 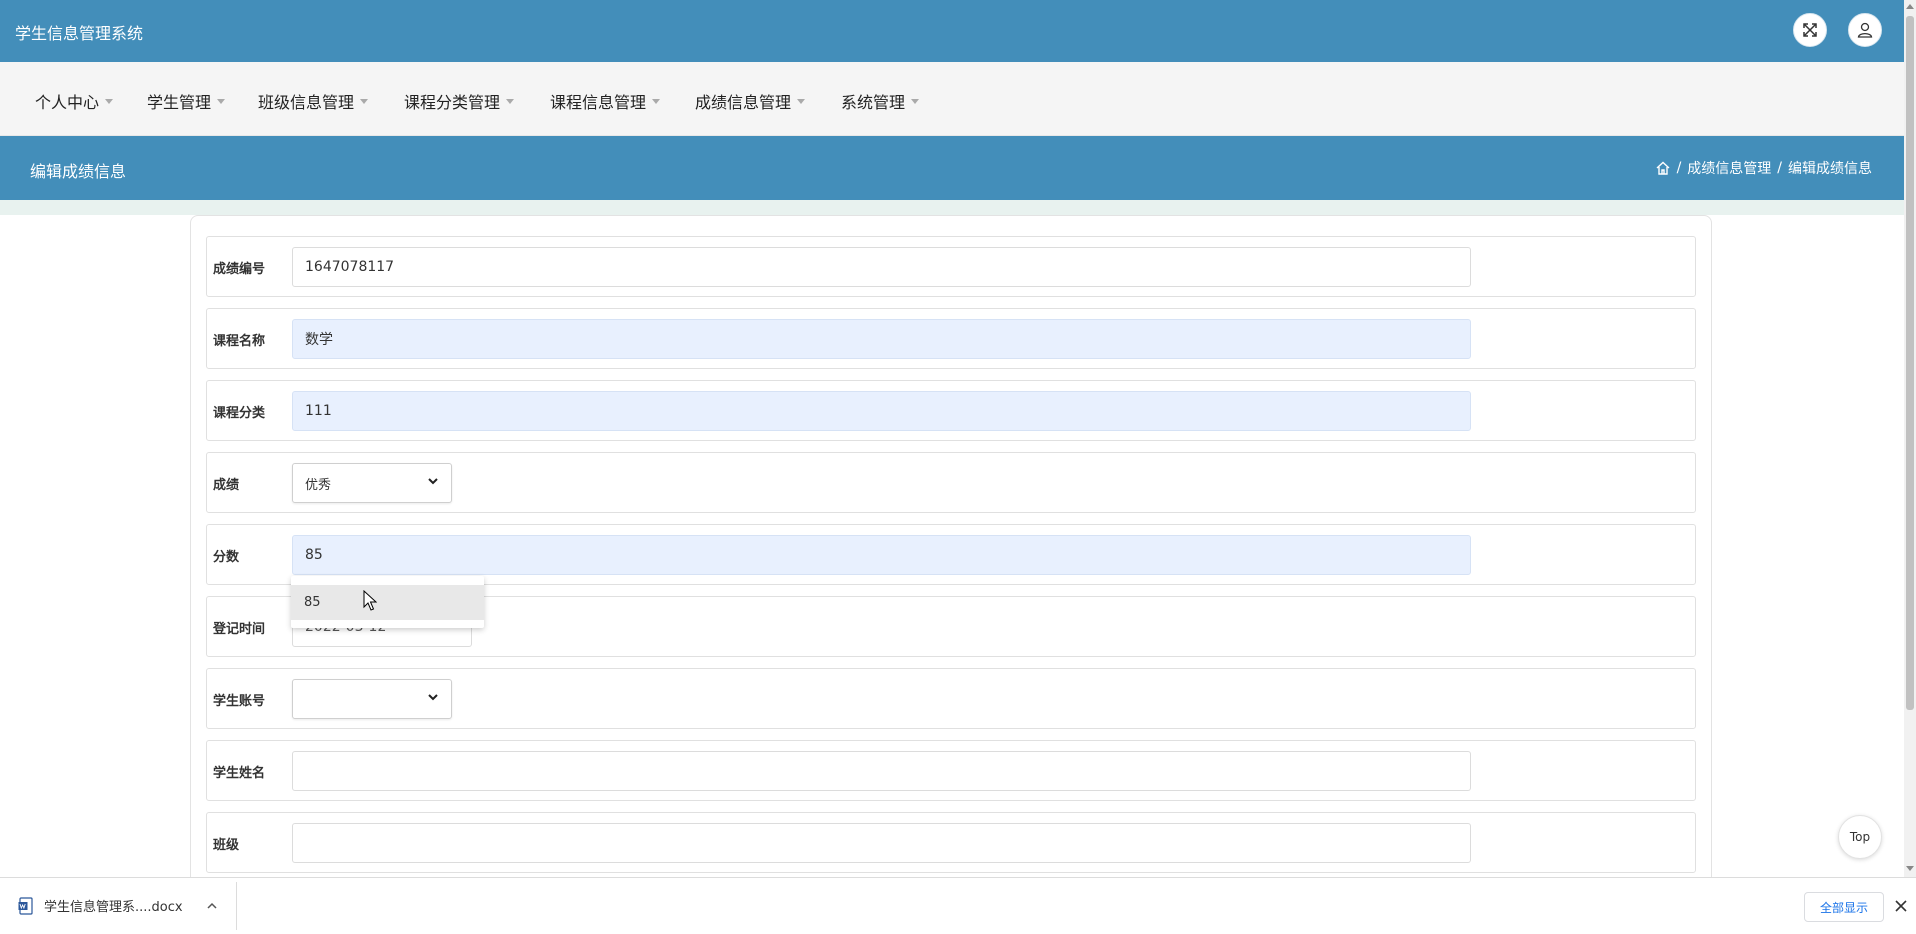 What do you see at coordinates (212, 906) in the screenshot?
I see `chevron-up-icon` at bounding box center [212, 906].